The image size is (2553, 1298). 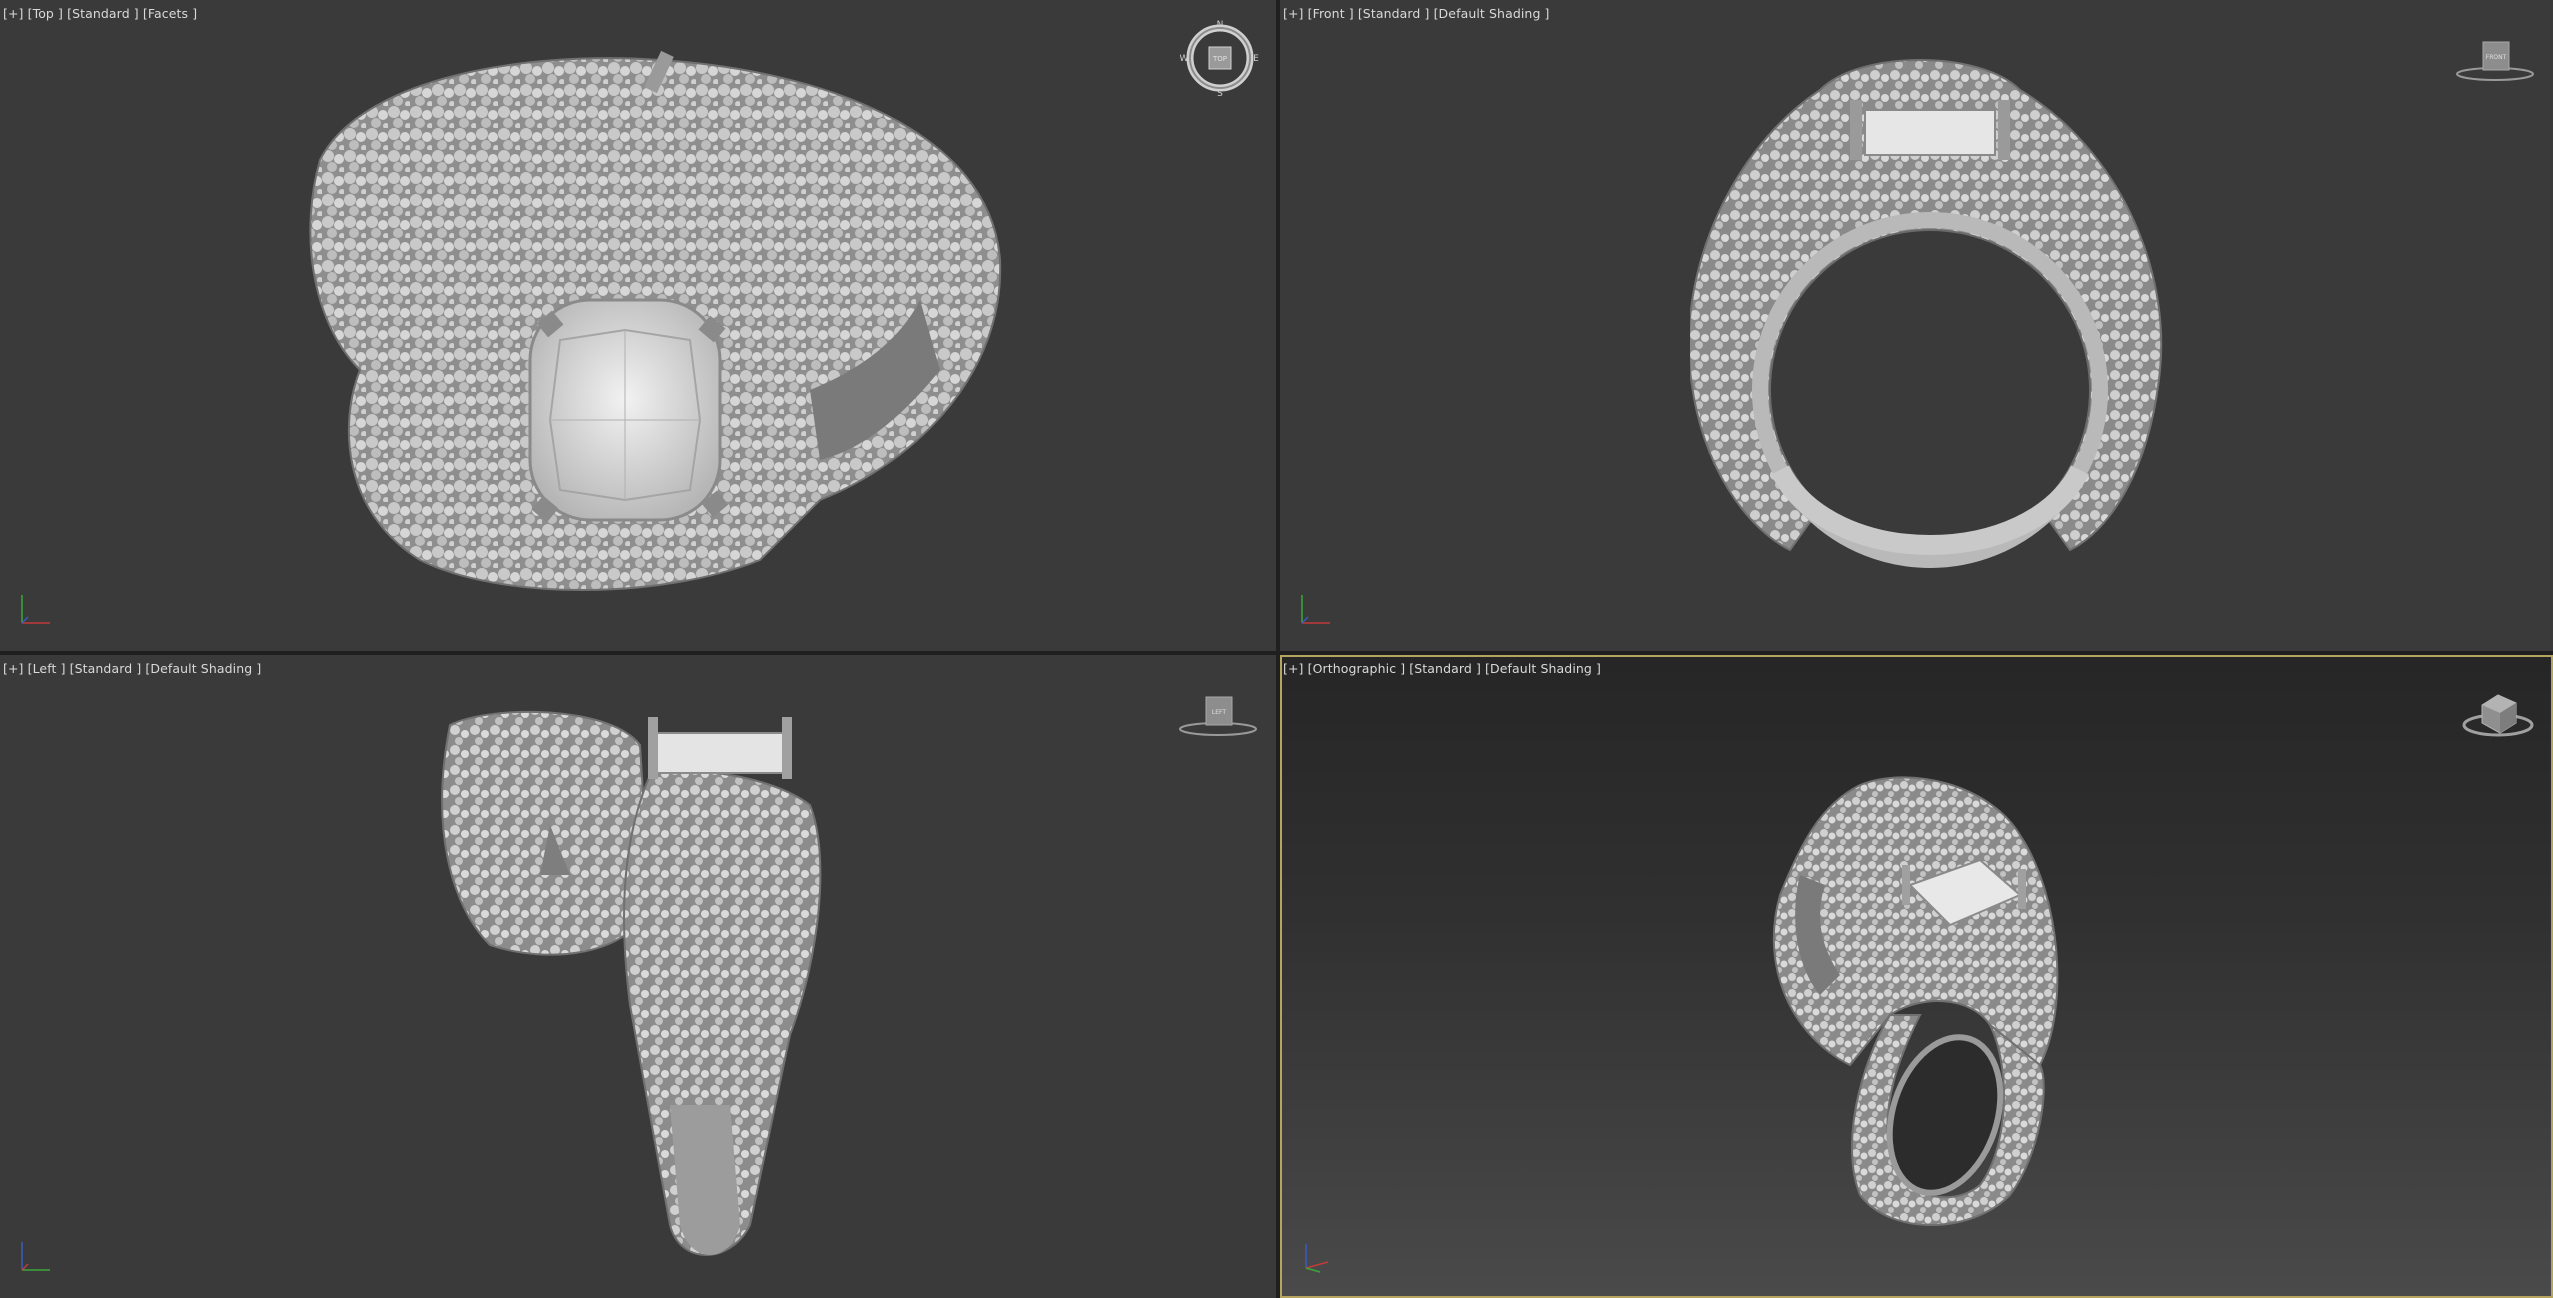 What do you see at coordinates (640, 985) in the screenshot?
I see `ring-model-left` at bounding box center [640, 985].